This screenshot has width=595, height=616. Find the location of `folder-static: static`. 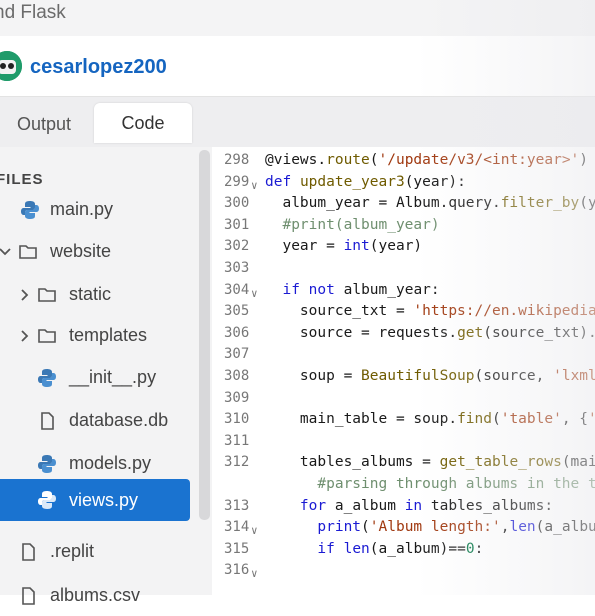

folder-static: static is located at coordinates (95, 295).